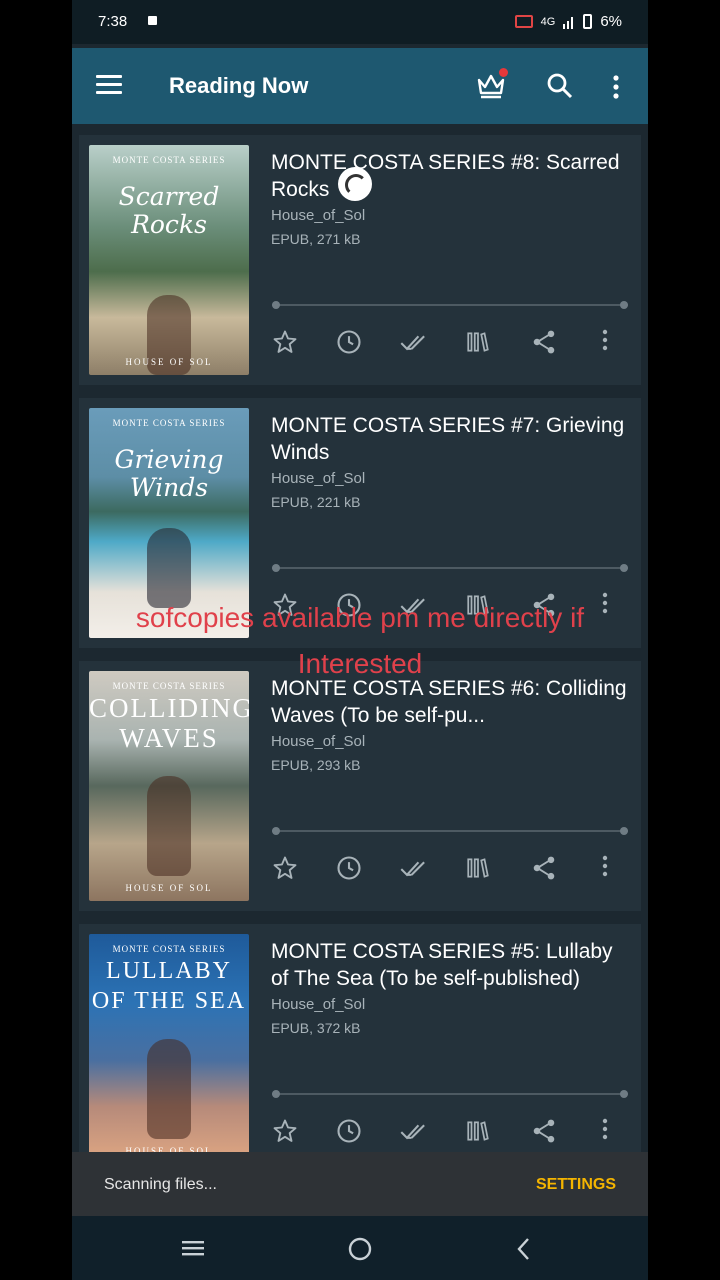 This screenshot has width=720, height=1280. What do you see at coordinates (360, 86) in the screenshot?
I see `app-bar: Reading Now` at bounding box center [360, 86].